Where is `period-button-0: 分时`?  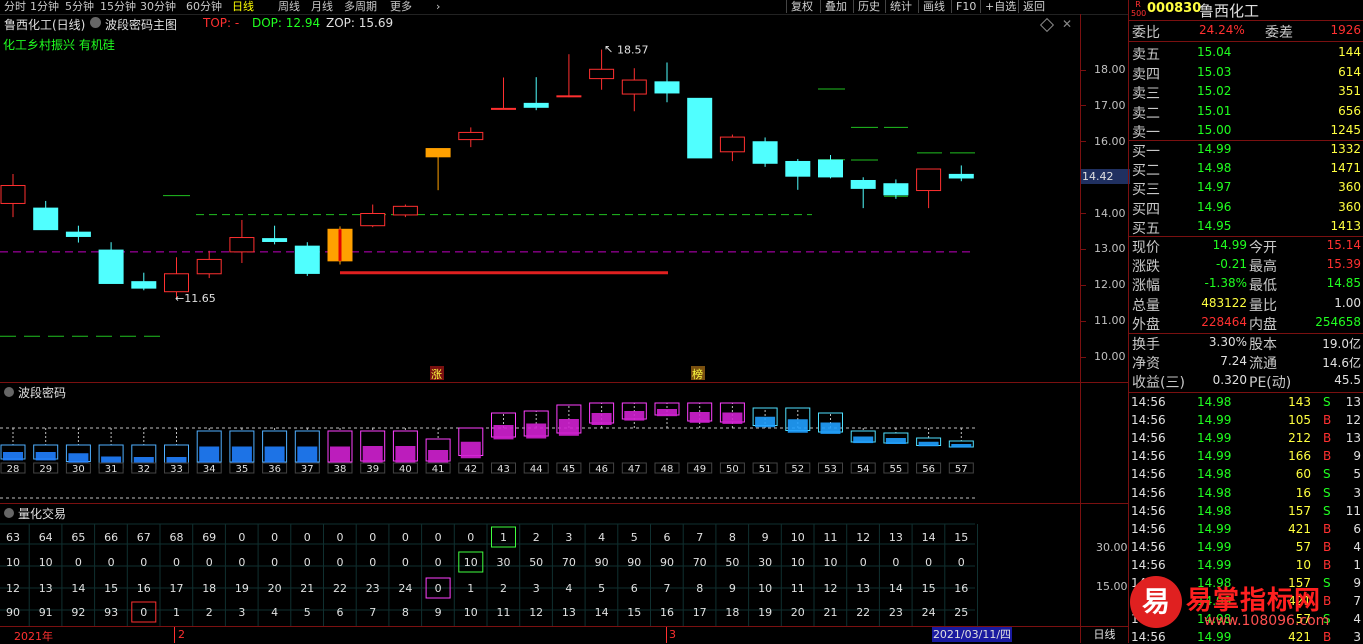 period-button-0: 分时 is located at coordinates (15, 6).